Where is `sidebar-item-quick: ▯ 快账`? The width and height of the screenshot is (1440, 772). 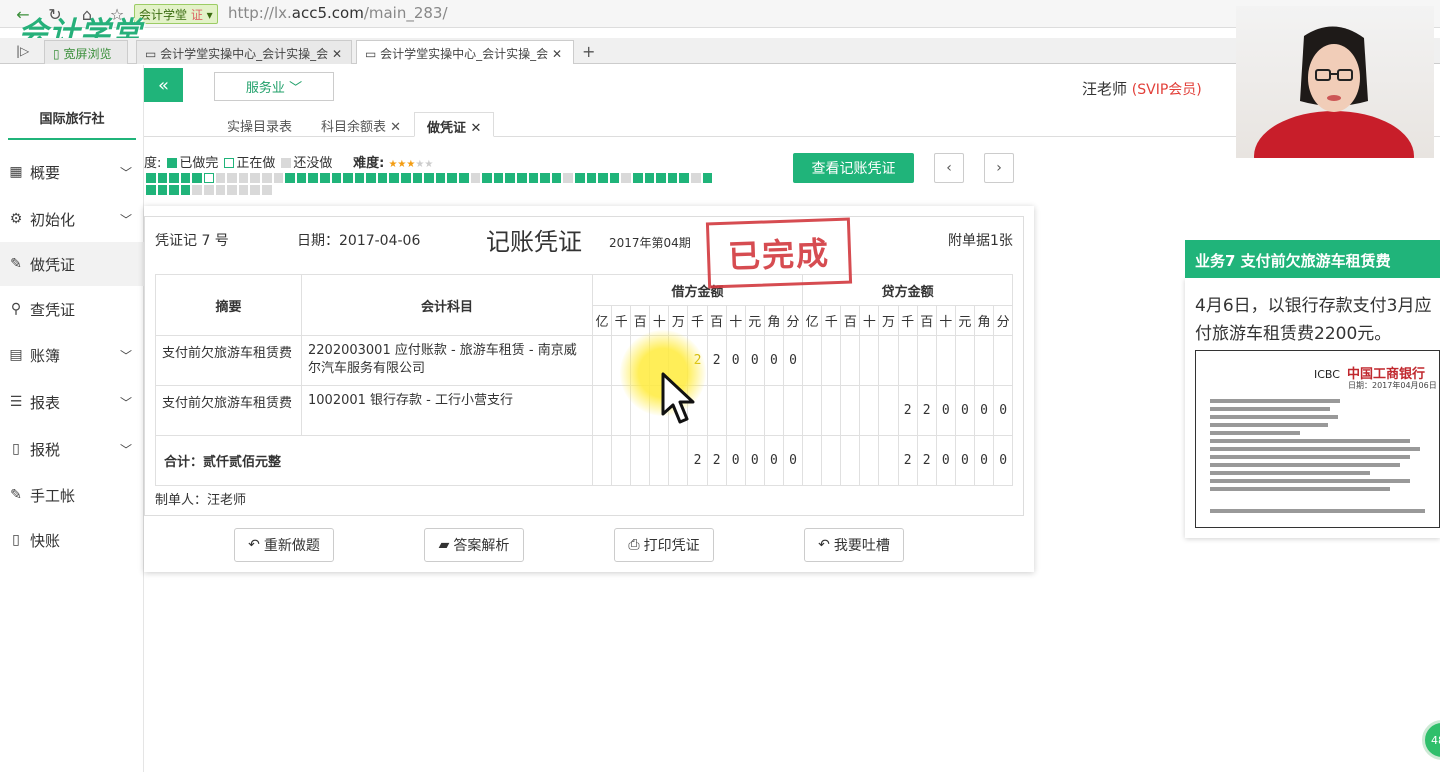 sidebar-item-quick: ▯ 快账 is located at coordinates (72, 540).